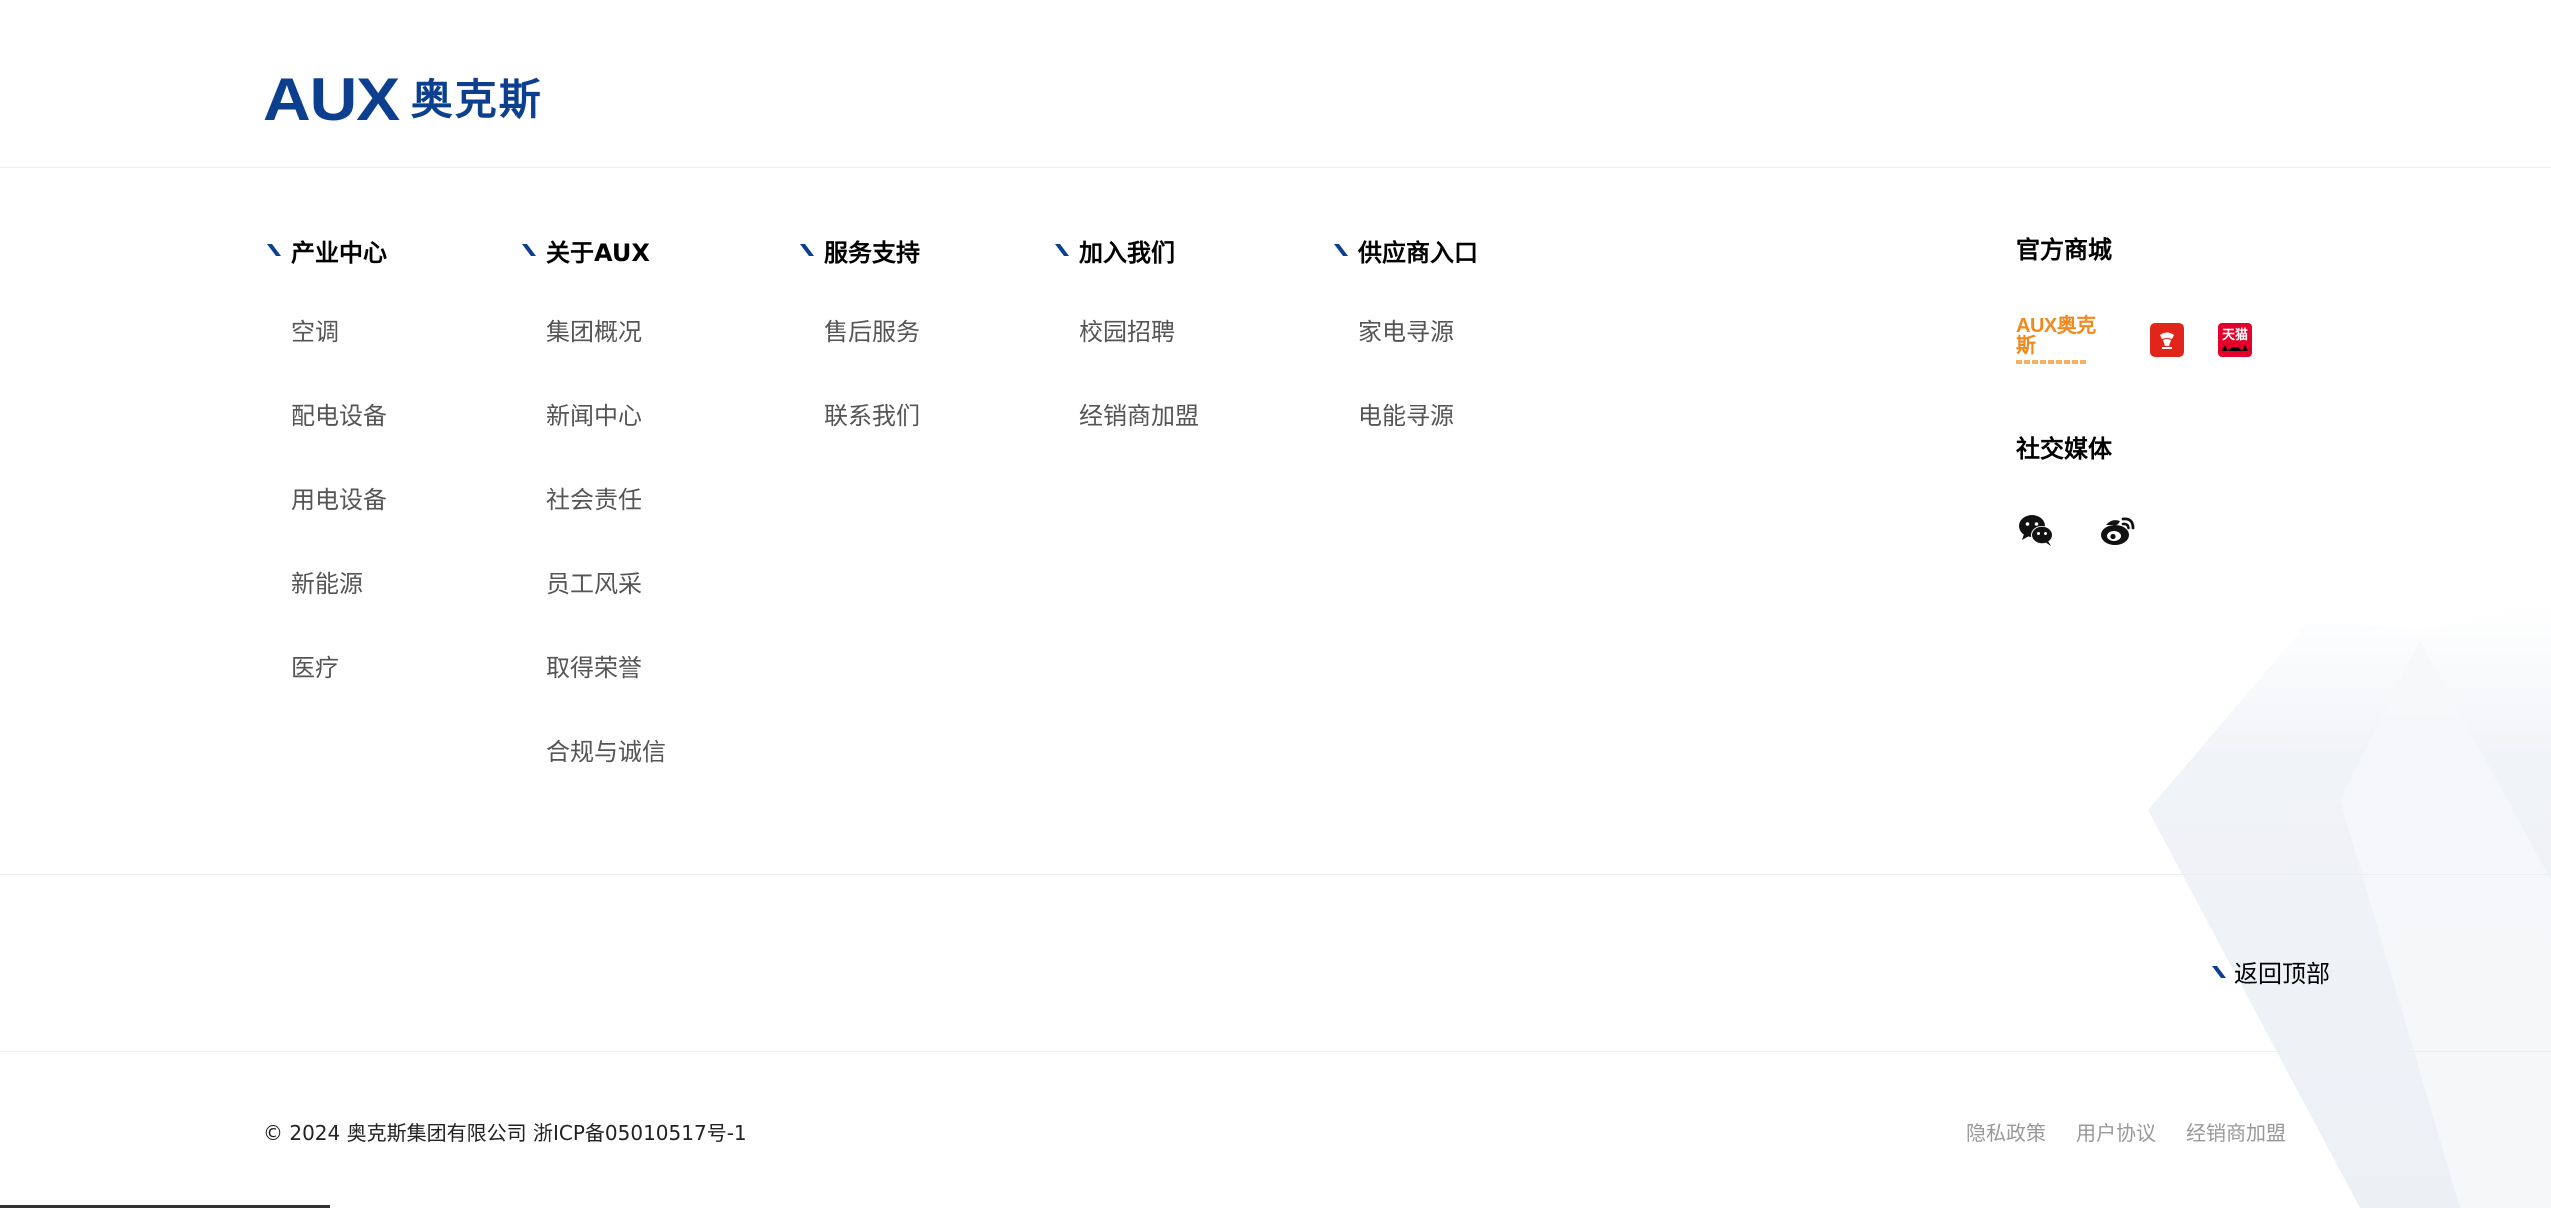 This screenshot has height=1208, width=2551. I want to click on nav-column-title: 加入我们, so click(1127, 252).